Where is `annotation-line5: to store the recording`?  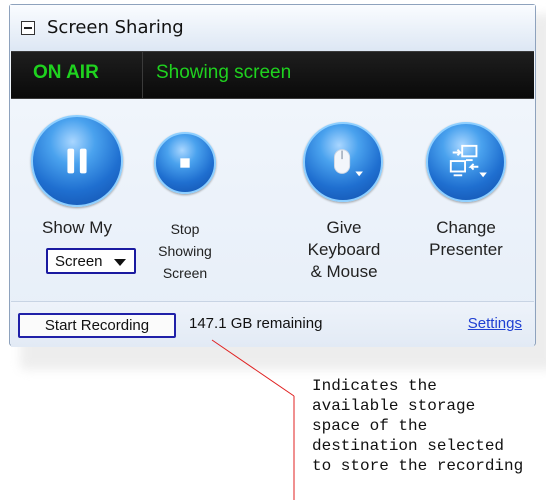 annotation-line5: to store the recording is located at coordinates (418, 466).